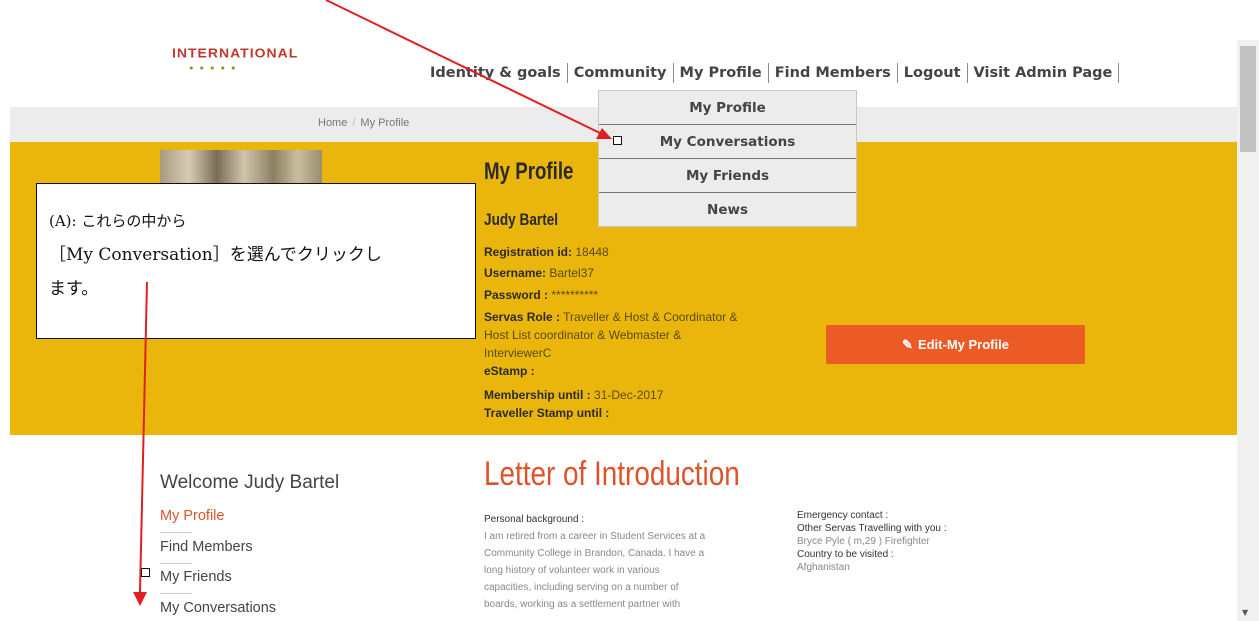 Image resolution: width=1259 pixels, height=621 pixels. Describe the element at coordinates (145, 572) in the screenshot. I see `click-marker-sidebar` at that location.